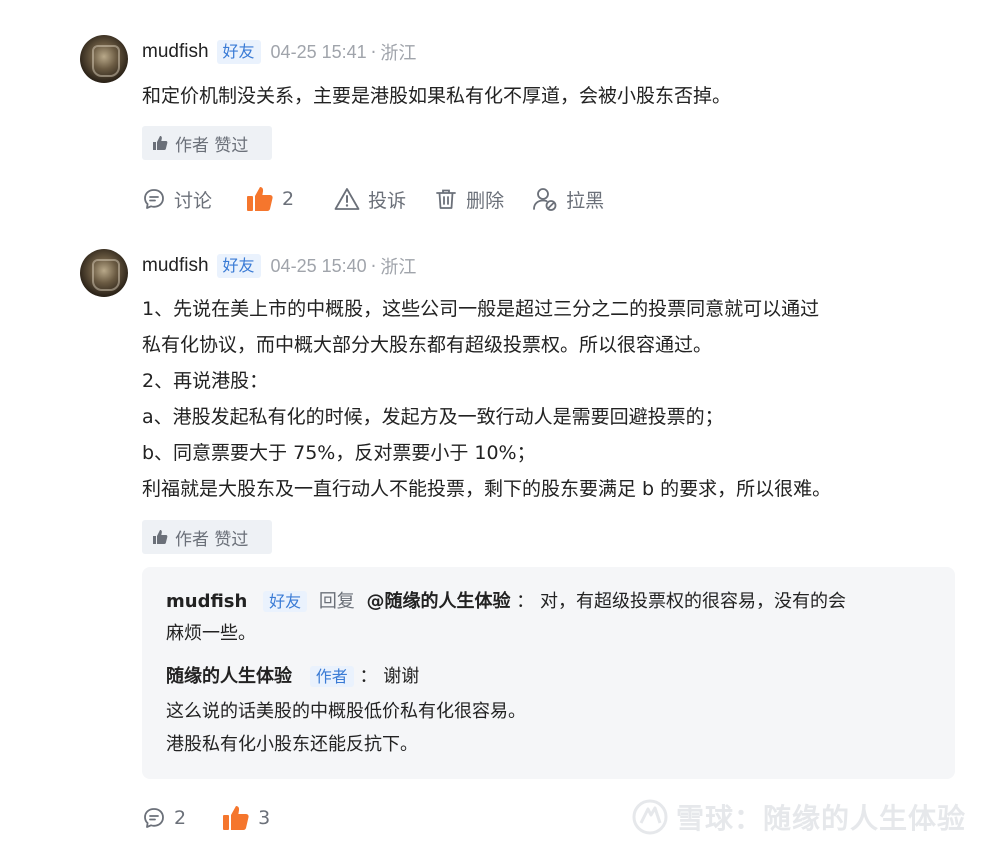 Image resolution: width=985 pixels, height=847 pixels. I want to click on reply-text: 对，有超级投票权的很容易，没有的会, so click(693, 601).